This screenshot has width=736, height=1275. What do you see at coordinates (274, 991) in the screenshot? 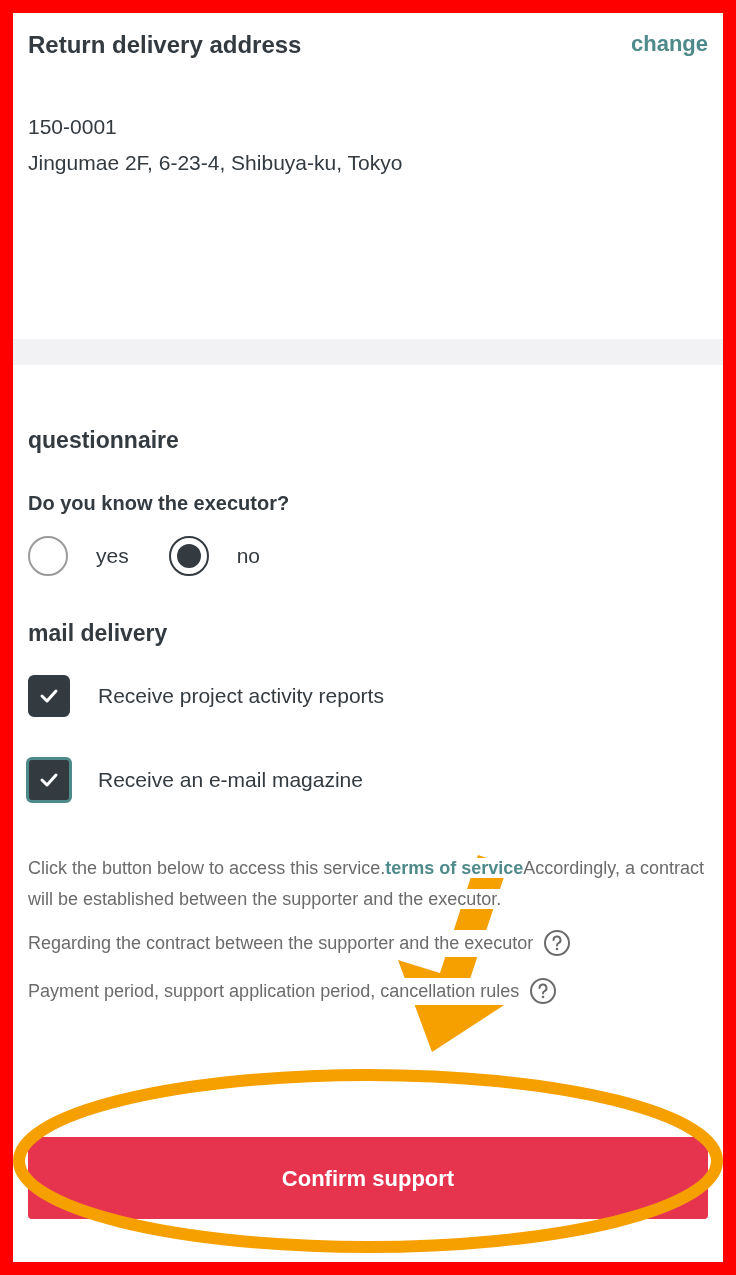
I see `help-link: Payment period, support application period, cancellation rules` at bounding box center [274, 991].